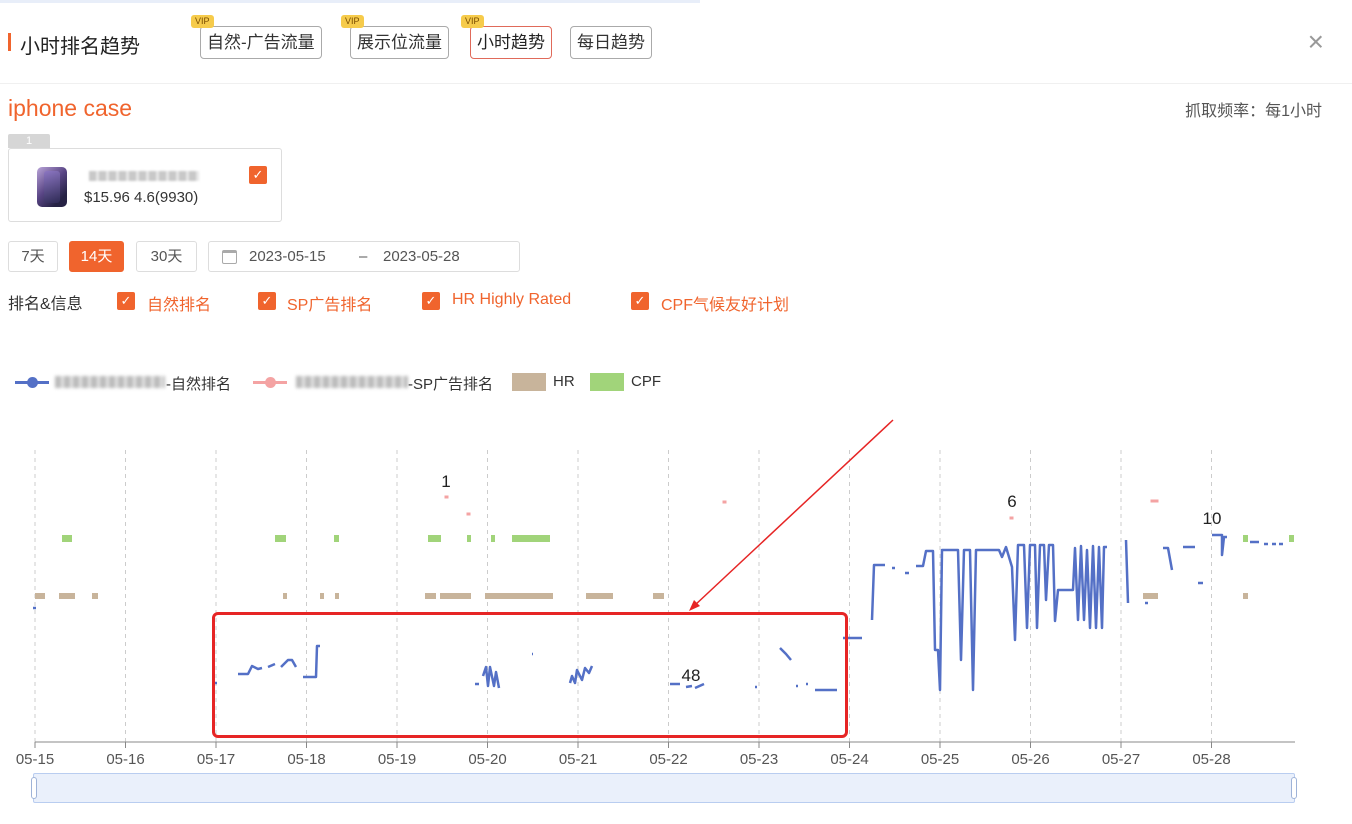  What do you see at coordinates (530, 675) in the screenshot?
I see `highlight-box` at bounding box center [530, 675].